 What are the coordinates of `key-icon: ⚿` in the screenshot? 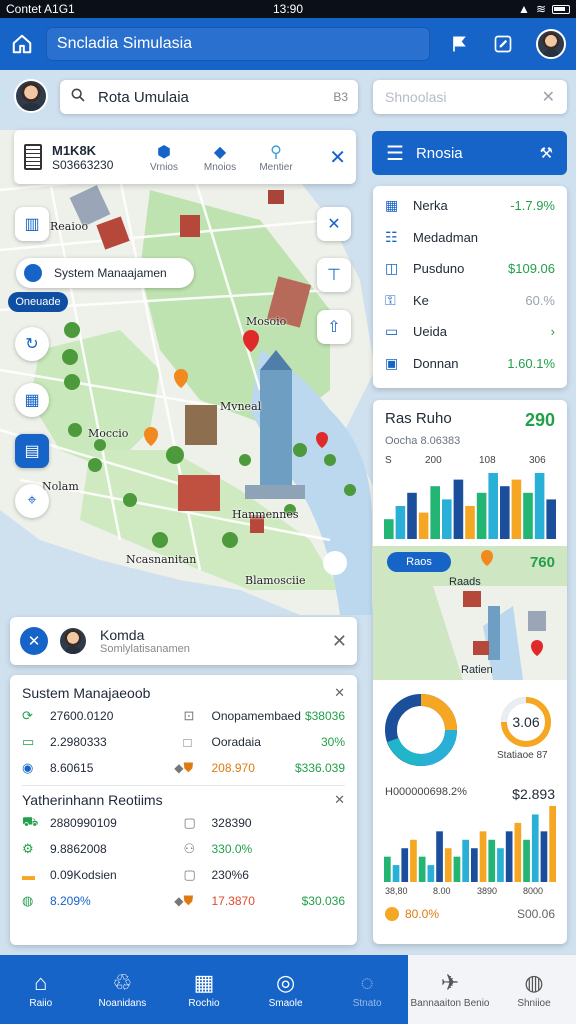 It's located at (390, 299).